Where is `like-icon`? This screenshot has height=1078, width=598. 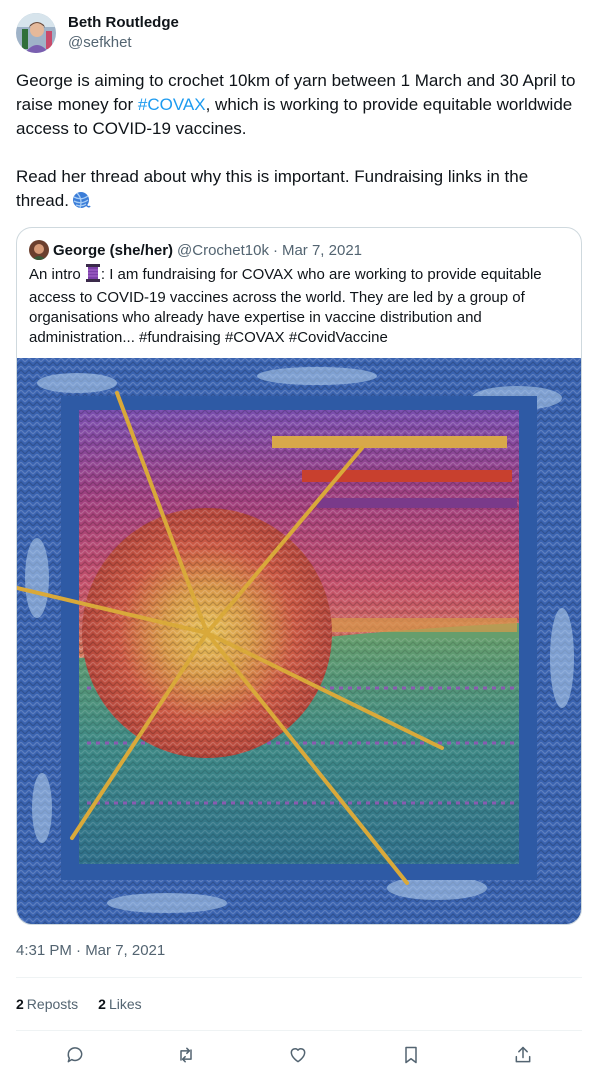
like-icon is located at coordinates (298, 1055).